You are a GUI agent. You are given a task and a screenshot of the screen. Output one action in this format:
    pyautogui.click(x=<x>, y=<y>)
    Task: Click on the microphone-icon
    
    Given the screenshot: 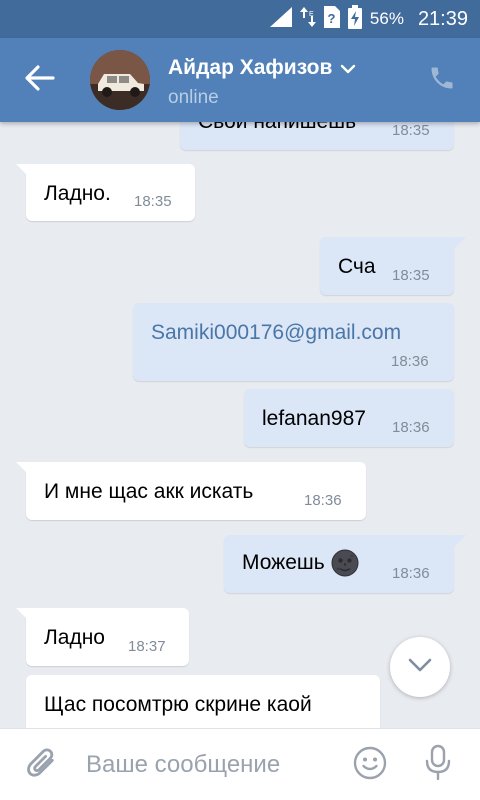 What is the action you would take?
    pyautogui.click(x=438, y=765)
    